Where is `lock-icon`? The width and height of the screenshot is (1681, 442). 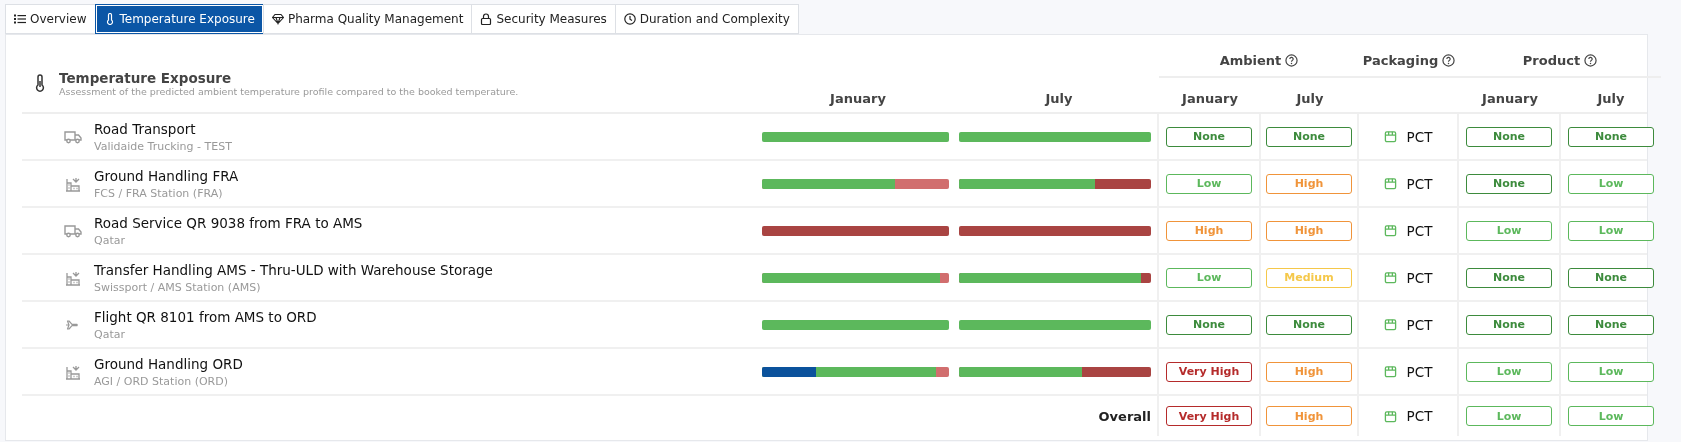
lock-icon is located at coordinates (486, 19).